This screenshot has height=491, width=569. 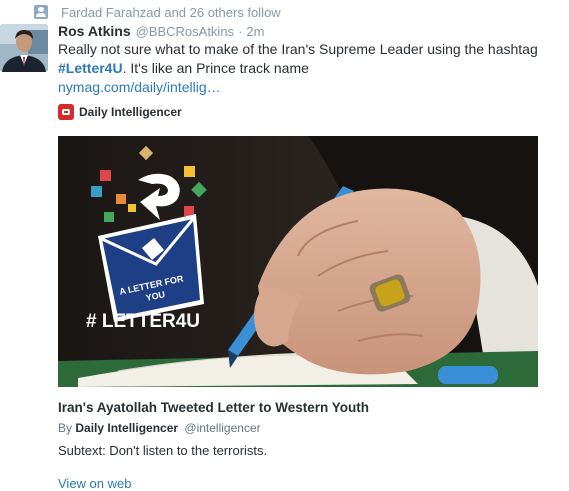 What do you see at coordinates (185, 31) in the screenshot?
I see `author-username: @BBCRosAtkins` at bounding box center [185, 31].